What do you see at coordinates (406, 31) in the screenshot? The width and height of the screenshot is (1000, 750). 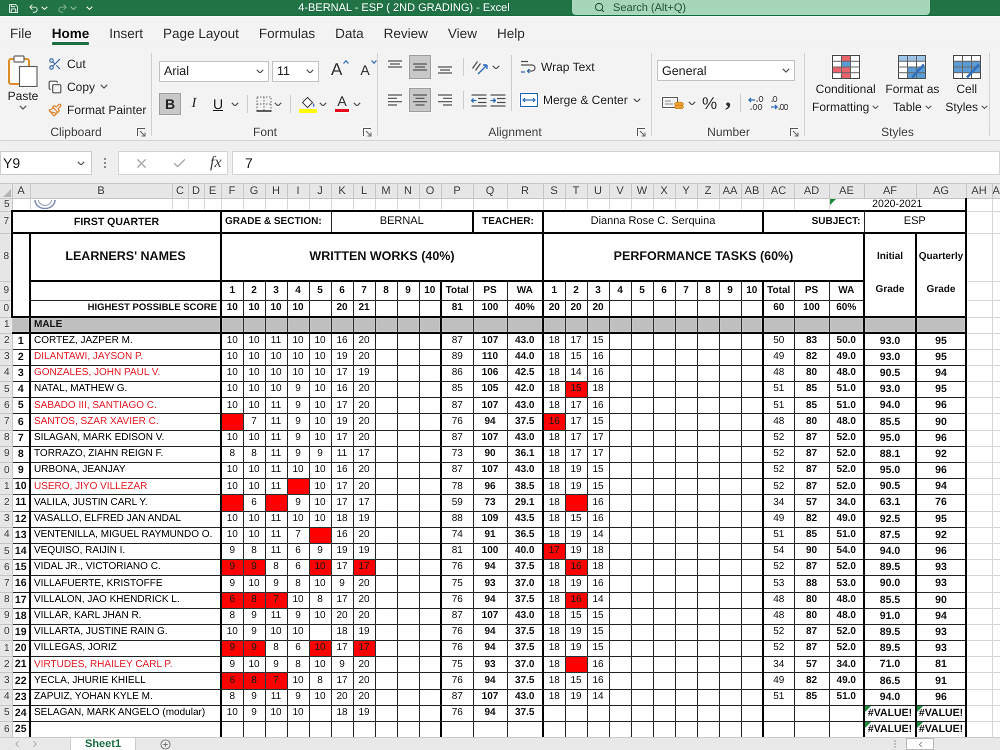 I see `ribbon-tab: Review` at bounding box center [406, 31].